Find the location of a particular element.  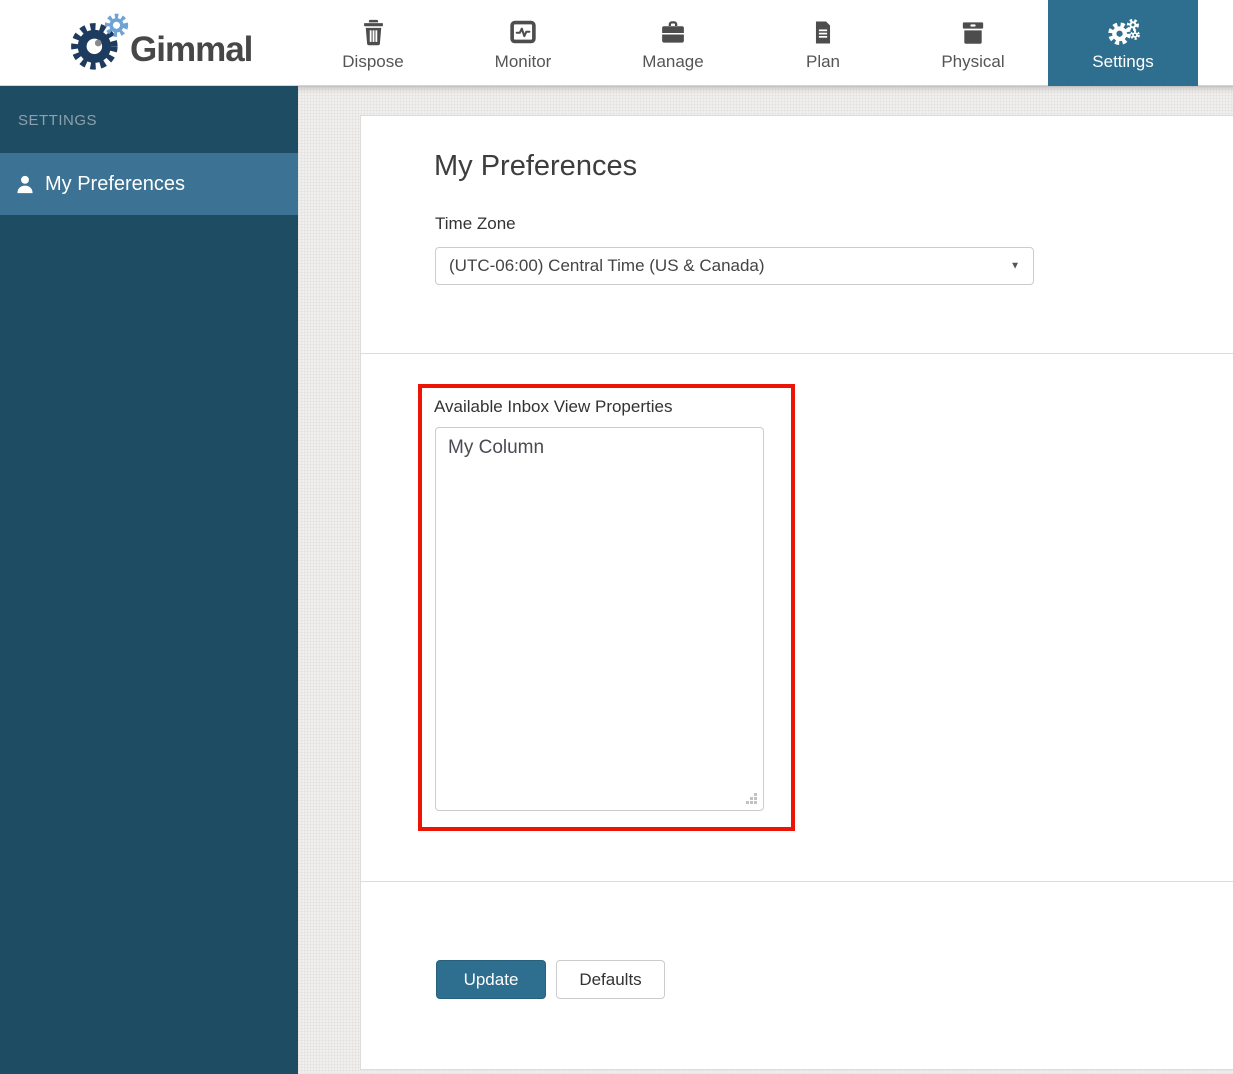

nav-tab-settings: Settings is located at coordinates (1123, 43).